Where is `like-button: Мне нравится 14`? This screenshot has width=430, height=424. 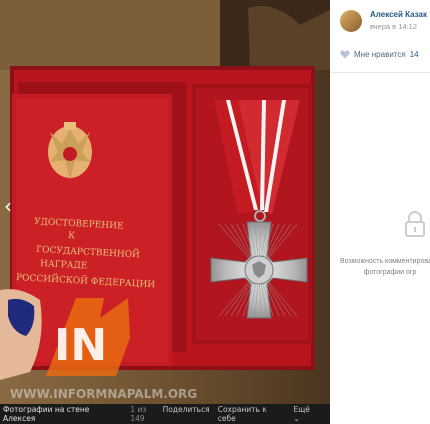 like-button: Мне нравится 14 is located at coordinates (379, 54).